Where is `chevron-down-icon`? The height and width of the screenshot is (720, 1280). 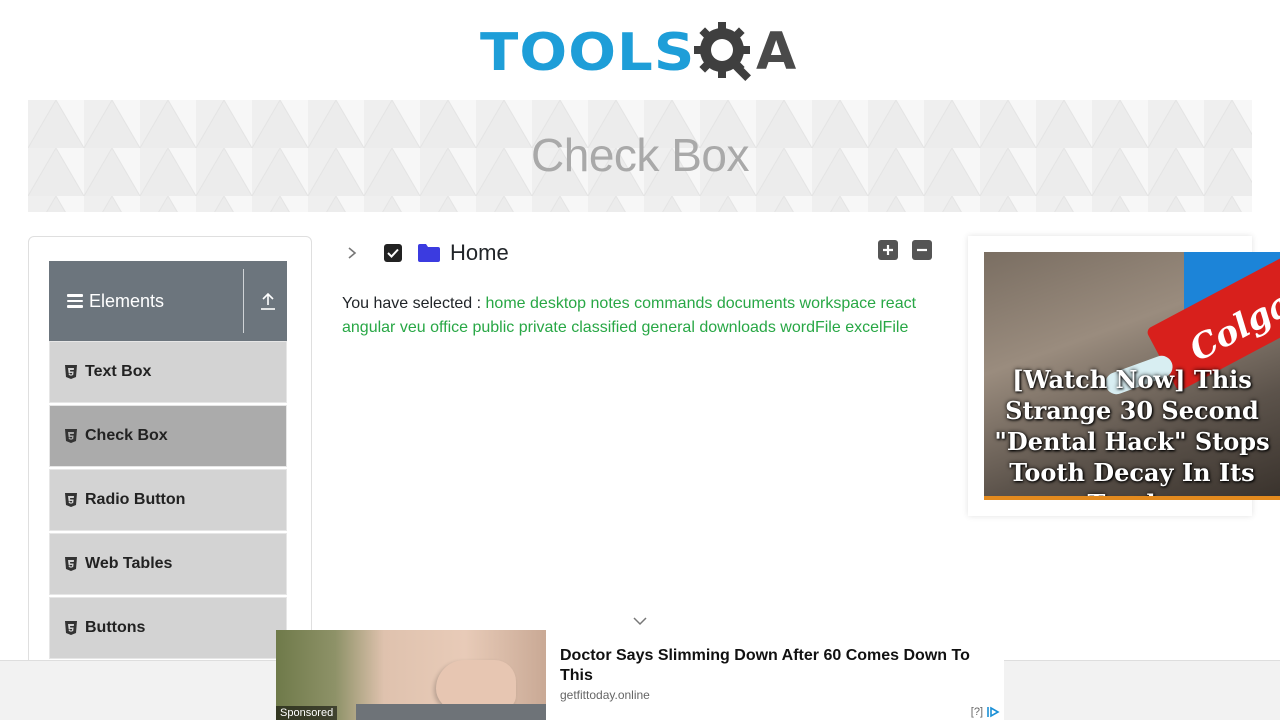
chevron-down-icon is located at coordinates (640, 621).